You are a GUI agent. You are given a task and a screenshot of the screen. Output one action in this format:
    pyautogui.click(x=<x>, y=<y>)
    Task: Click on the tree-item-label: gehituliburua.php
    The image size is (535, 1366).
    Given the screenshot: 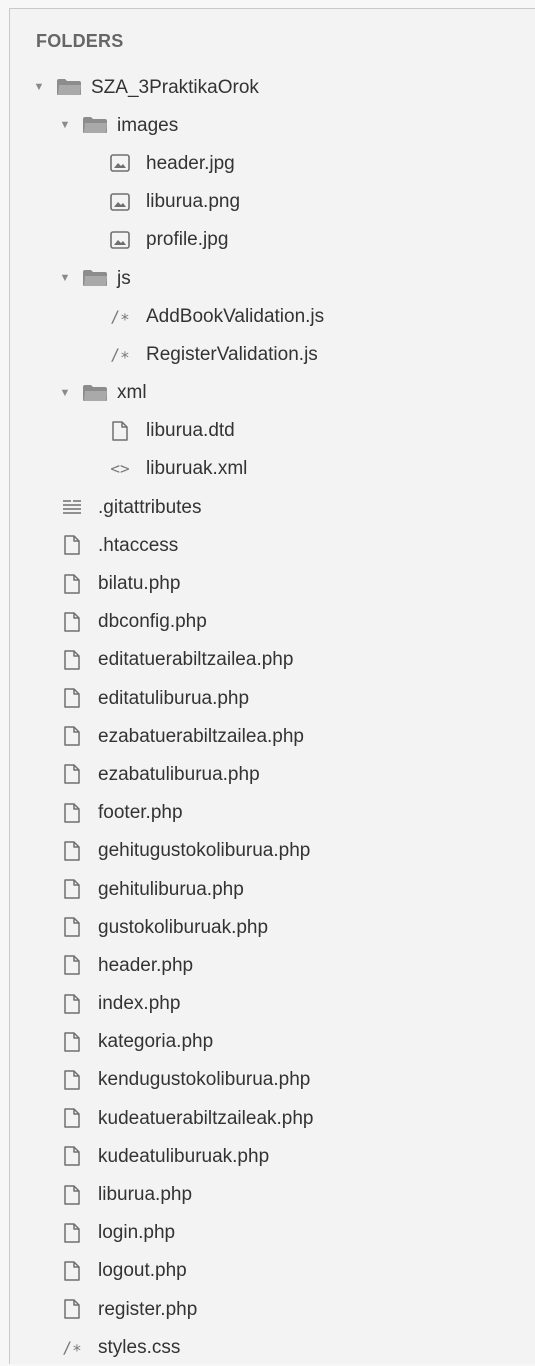 What is the action you would take?
    pyautogui.click(x=171, y=889)
    